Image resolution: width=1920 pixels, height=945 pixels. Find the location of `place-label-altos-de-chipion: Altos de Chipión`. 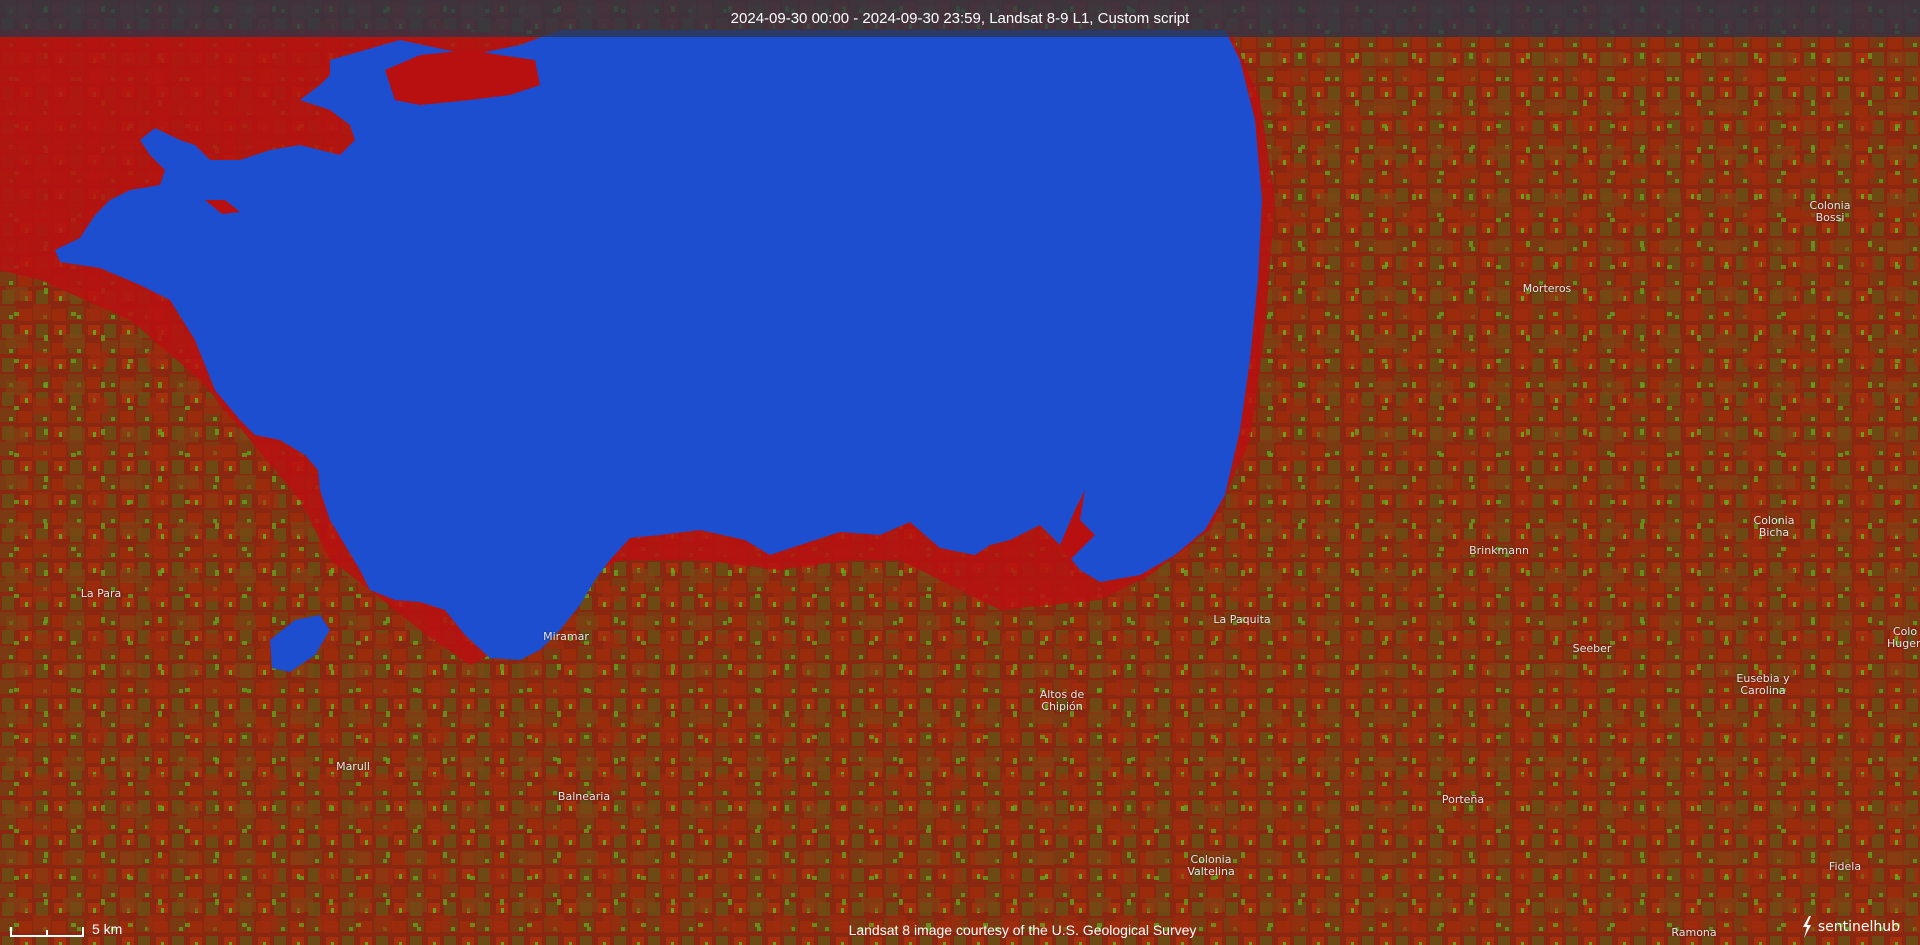

place-label-altos-de-chipion: Altos de Chipión is located at coordinates (1062, 700).